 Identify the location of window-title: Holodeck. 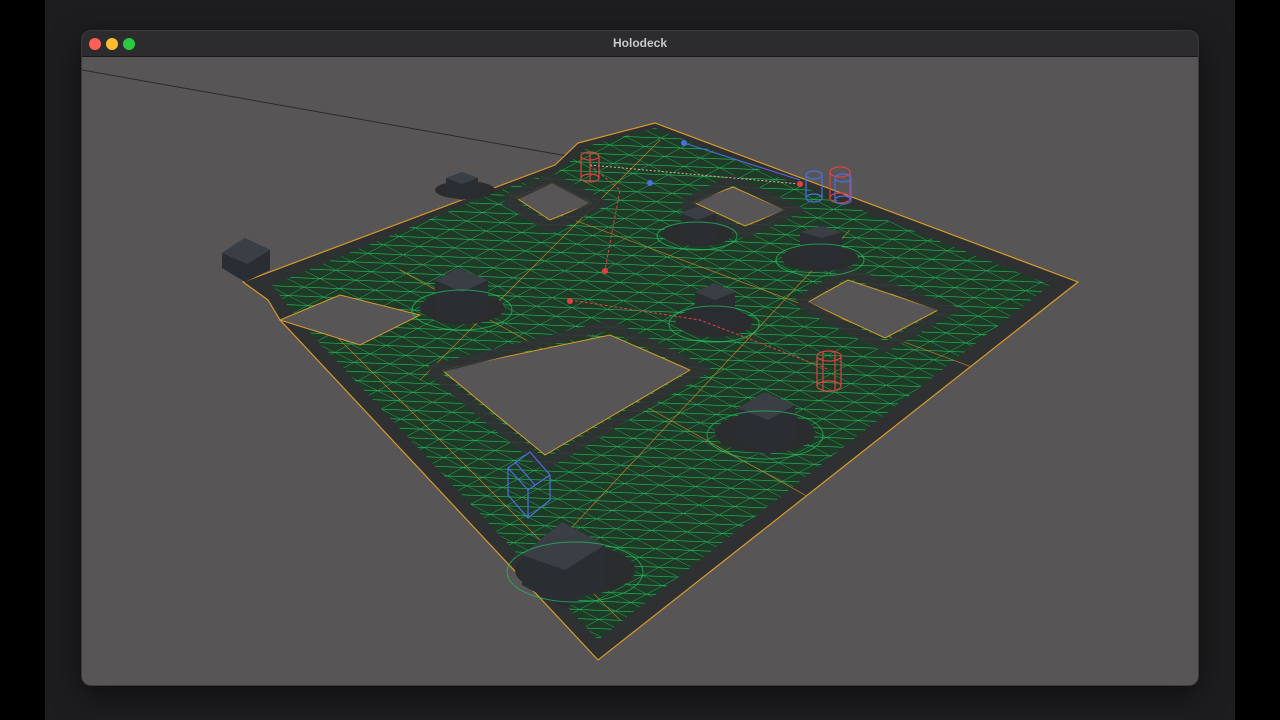
(639, 43).